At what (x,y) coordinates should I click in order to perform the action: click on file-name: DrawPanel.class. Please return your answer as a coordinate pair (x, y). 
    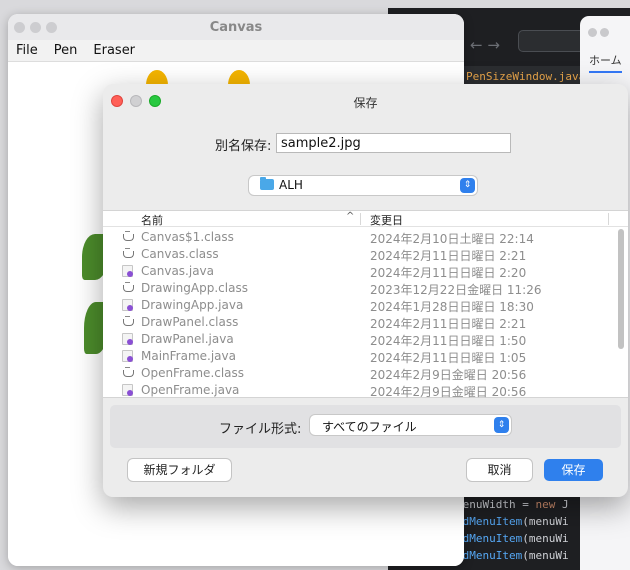
    Looking at the image, I should click on (190, 322).